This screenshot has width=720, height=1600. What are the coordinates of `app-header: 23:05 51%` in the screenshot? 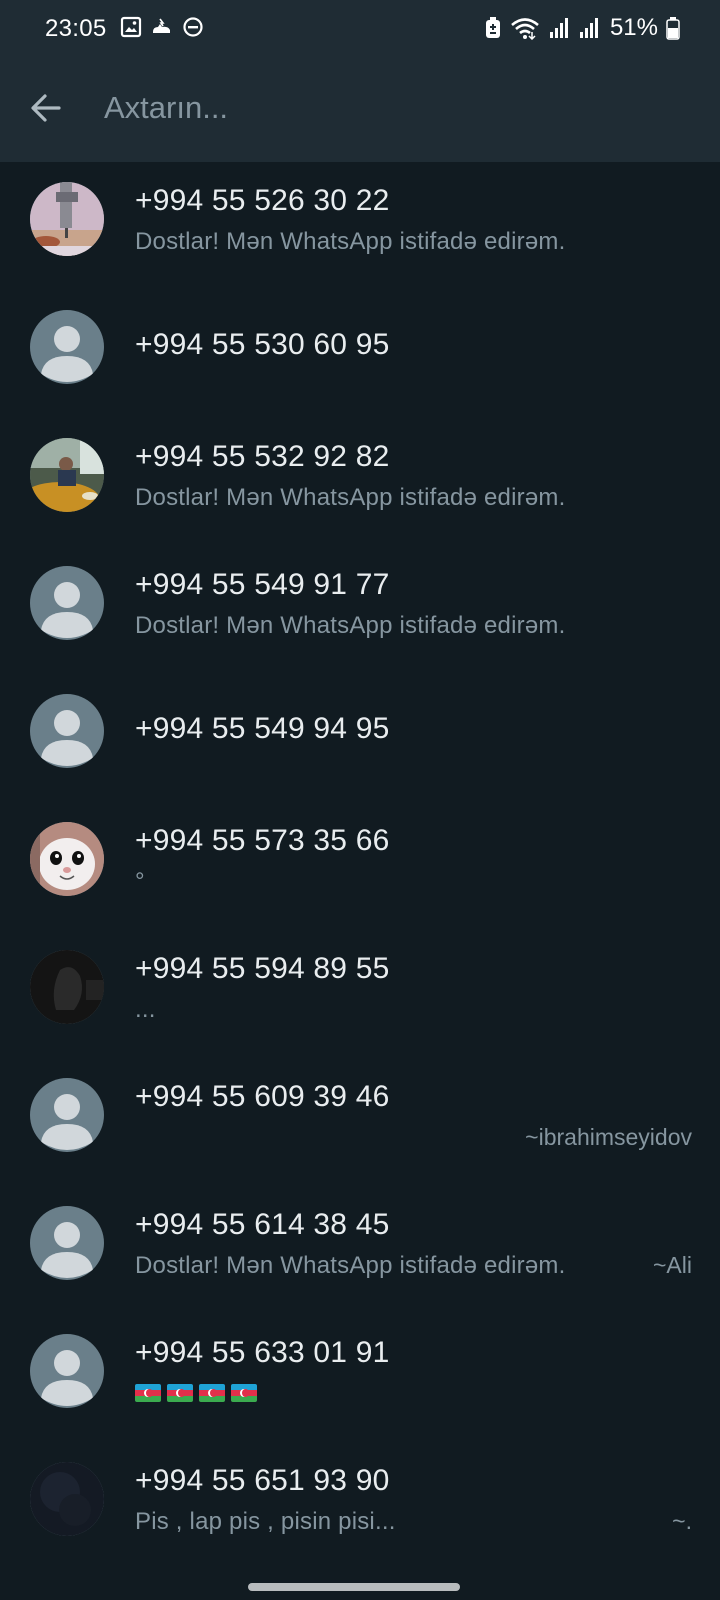 It's located at (360, 81).